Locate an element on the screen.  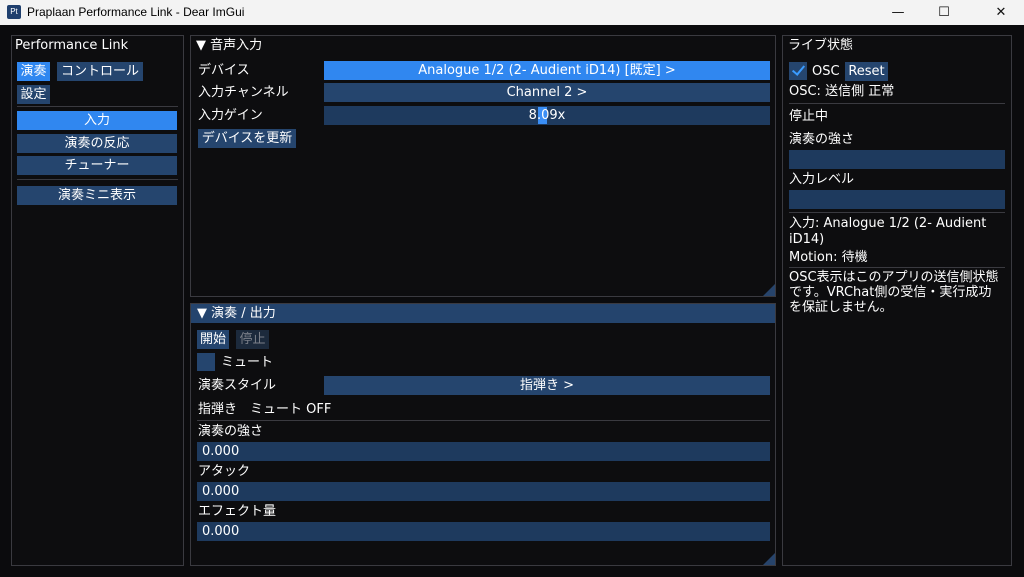
gain-label: 入力ゲイン is located at coordinates (230, 115).